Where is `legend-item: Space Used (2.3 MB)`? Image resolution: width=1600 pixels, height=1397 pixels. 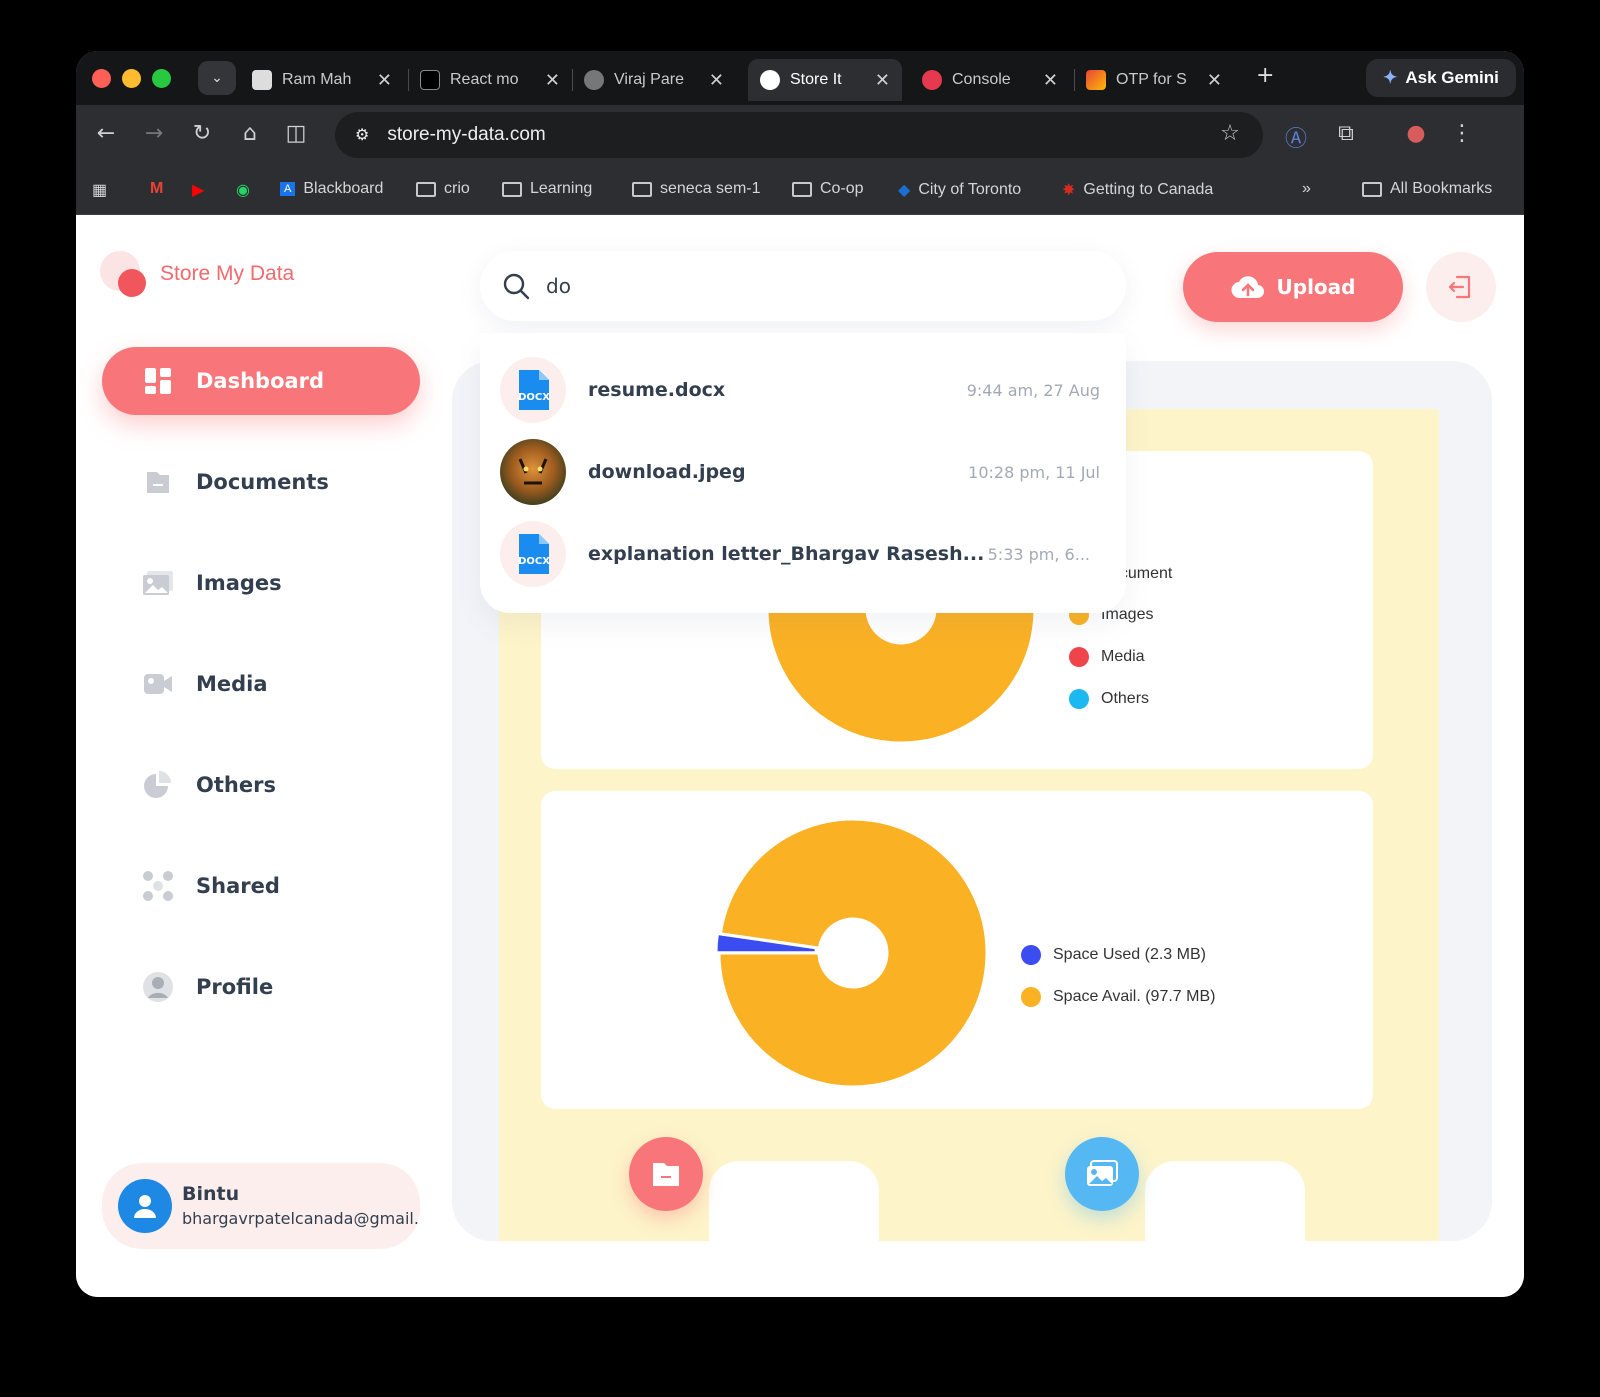
legend-item: Space Used (2.3 MB) is located at coordinates (1113, 955).